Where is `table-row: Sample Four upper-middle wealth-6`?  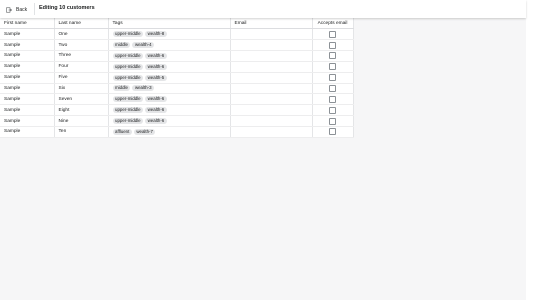 table-row: Sample Four upper-middle wealth-6 is located at coordinates (177, 67).